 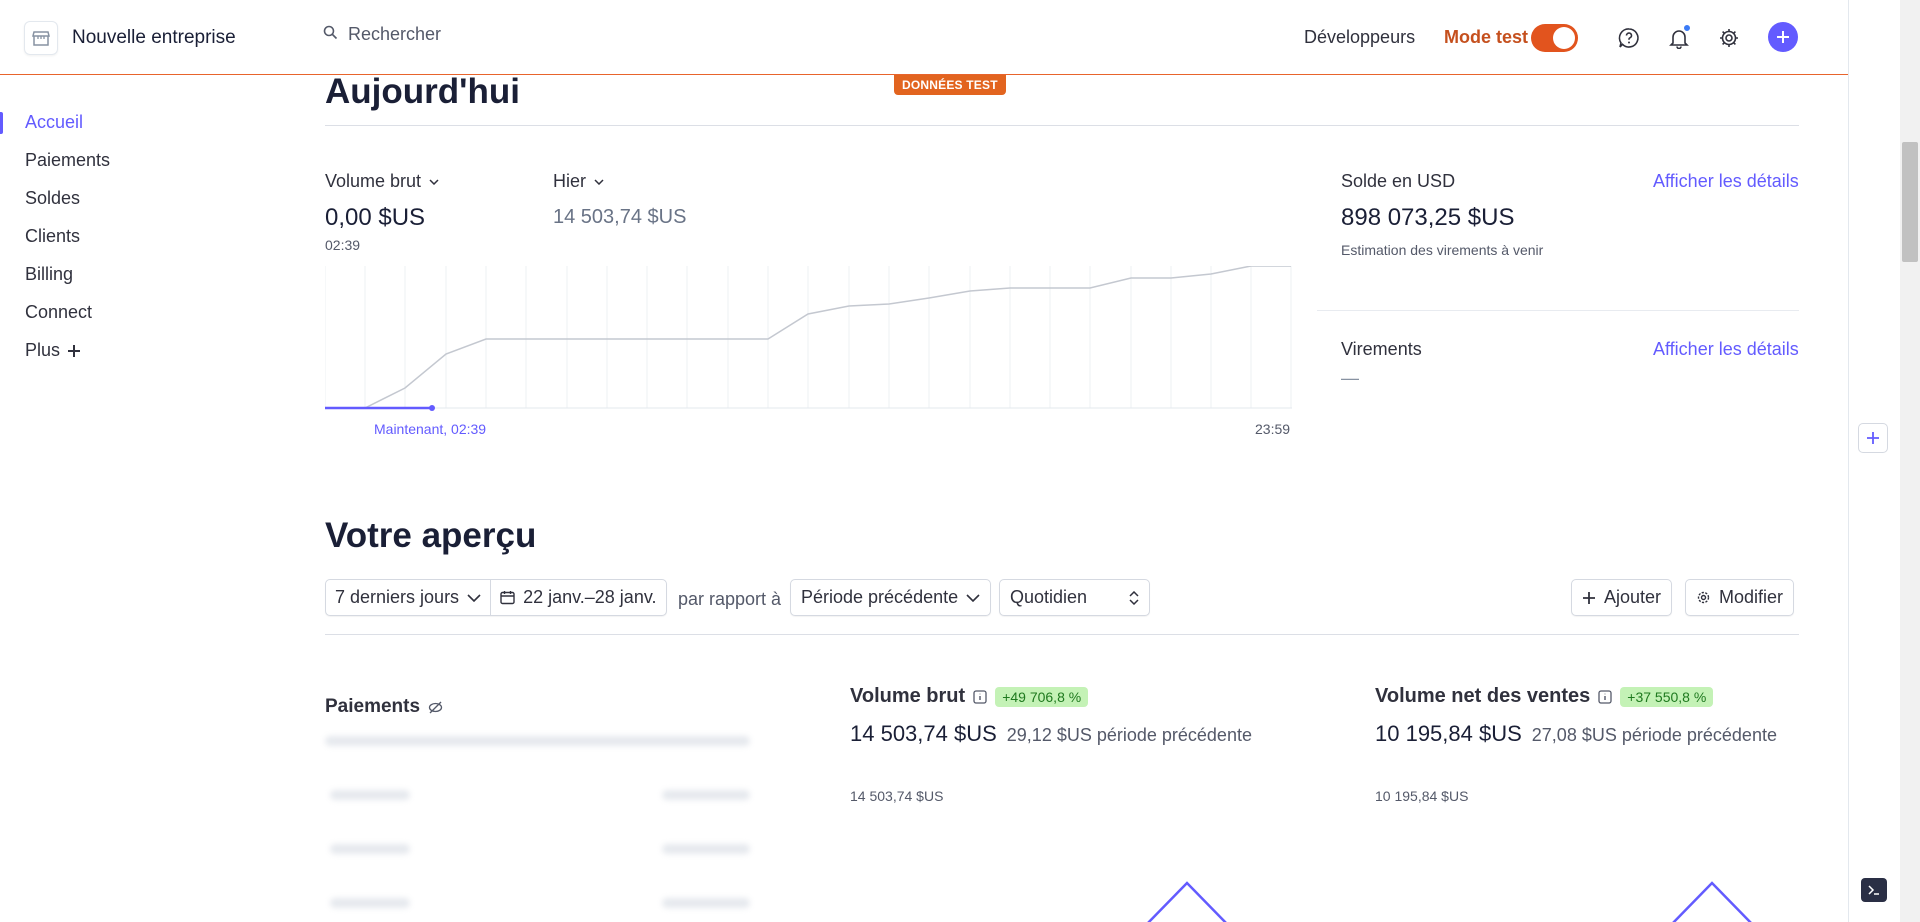 What do you see at coordinates (1134, 597) in the screenshot?
I see `chevron-up-down-icon` at bounding box center [1134, 597].